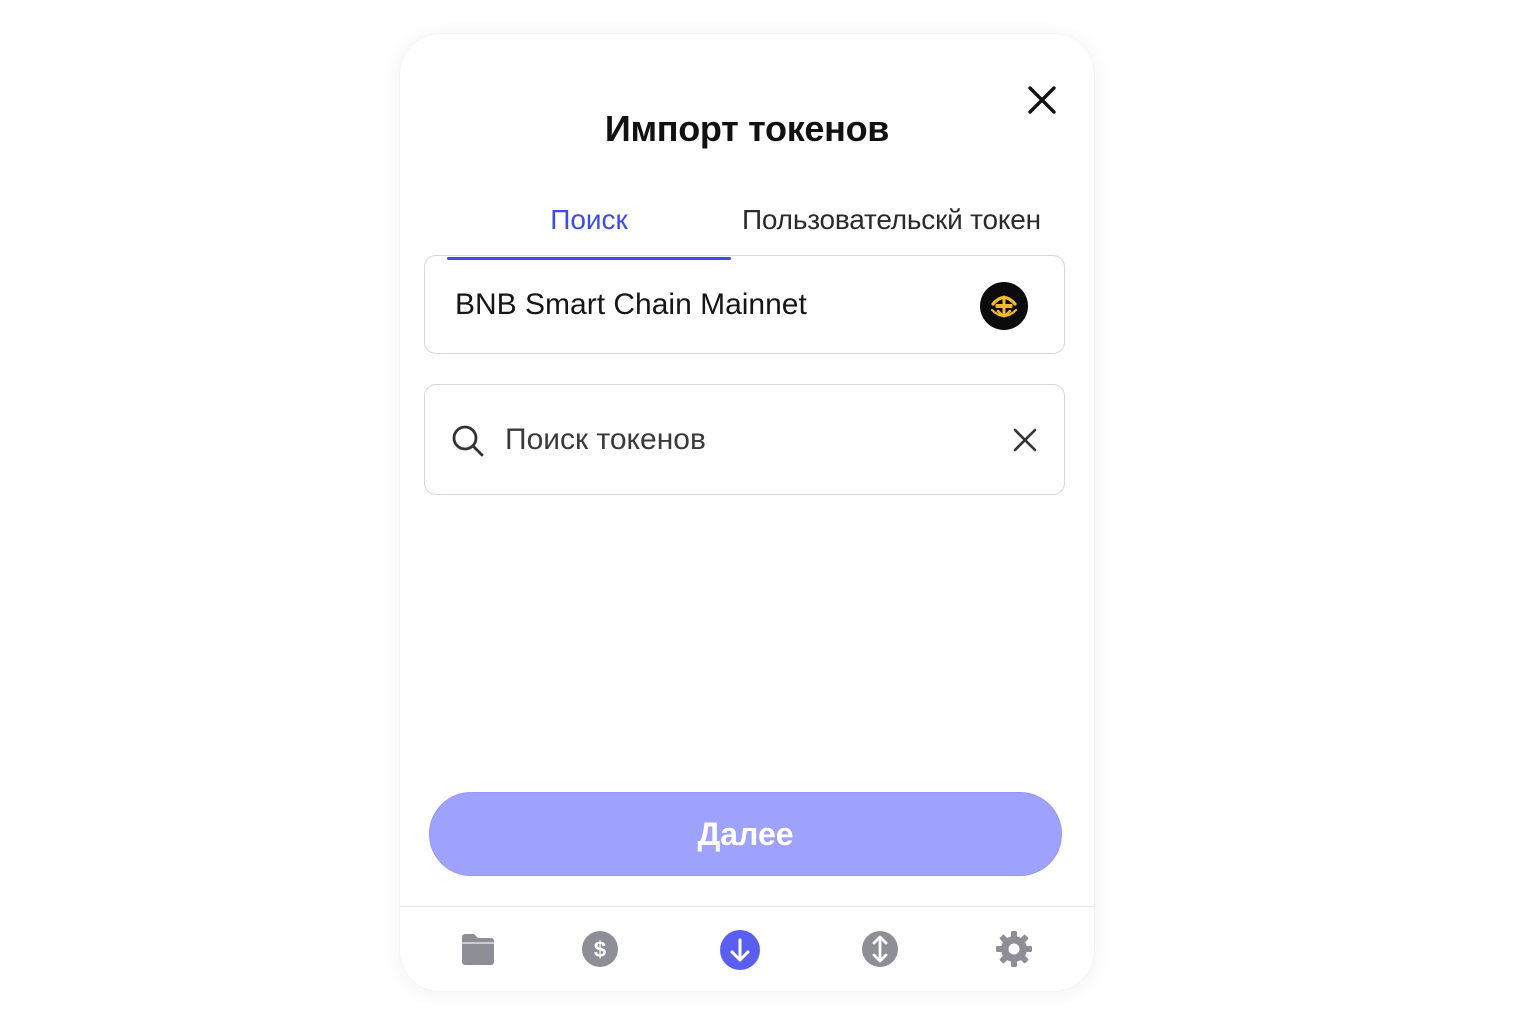 The width and height of the screenshot is (1536, 1024). I want to click on next-button: Далее, so click(745, 834).